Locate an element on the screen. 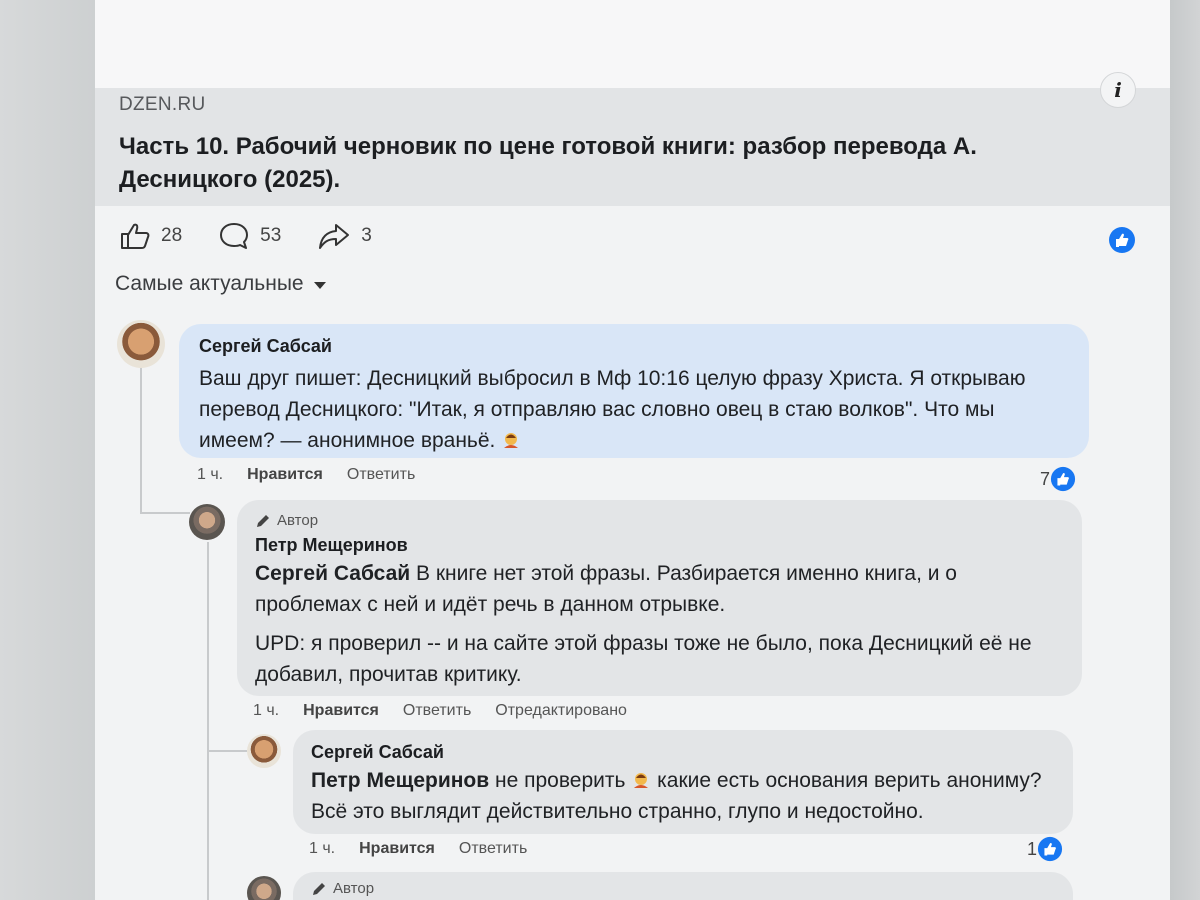 This screenshot has width=1200, height=900. reaction-count: 7 is located at coordinates (1058, 479).